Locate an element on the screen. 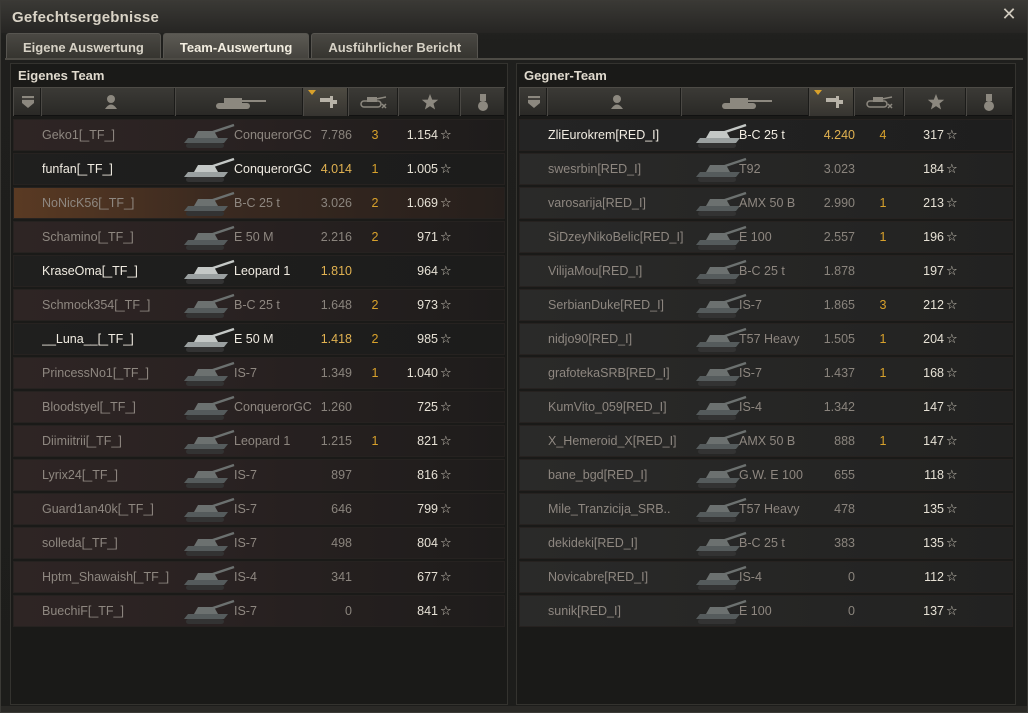  xp-value: 1.342 is located at coordinates (839, 407).